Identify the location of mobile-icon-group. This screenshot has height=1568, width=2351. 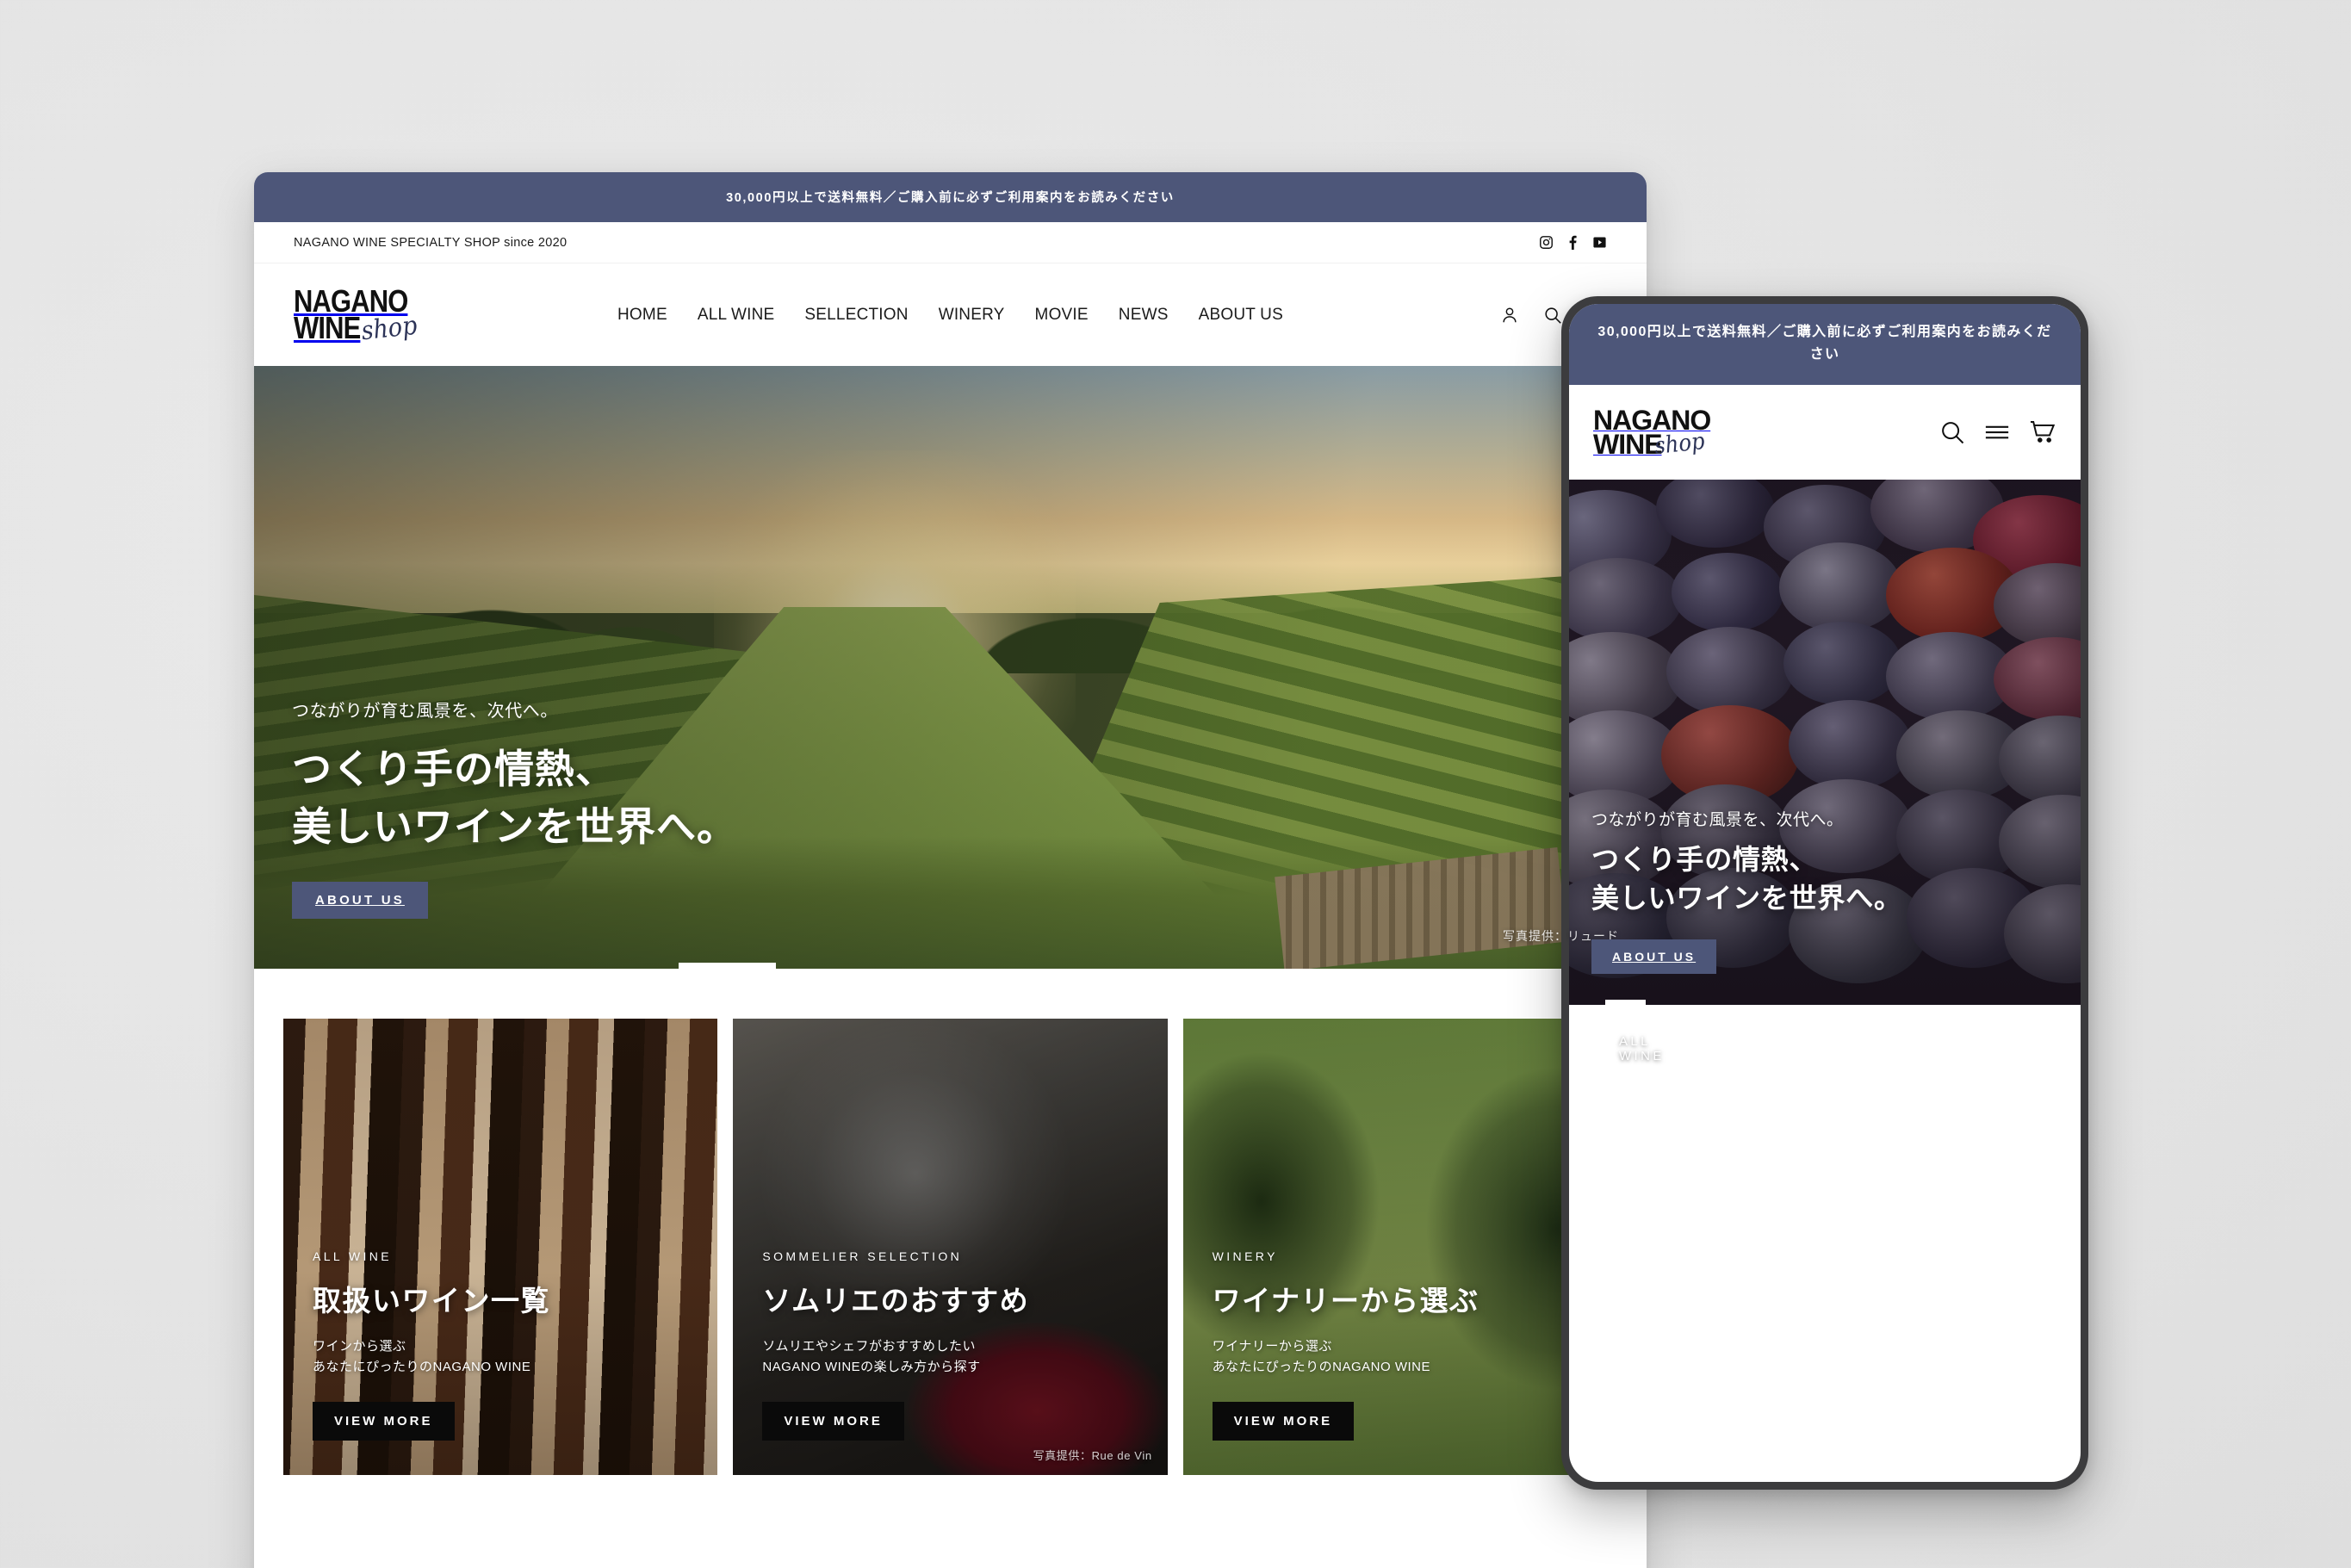
(1997, 432).